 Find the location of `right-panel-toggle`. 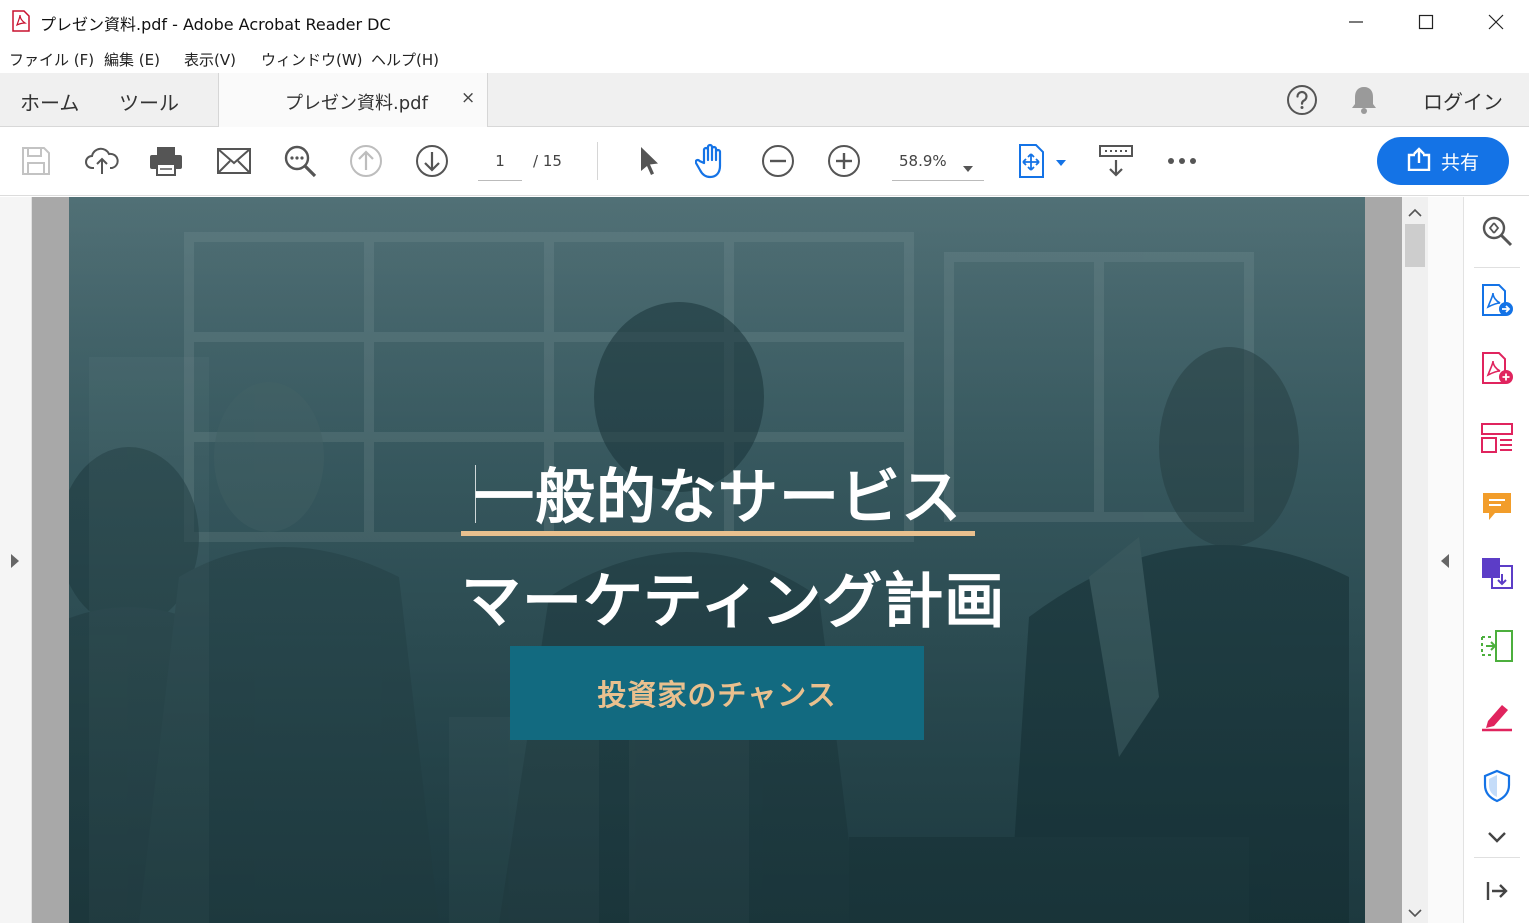

right-panel-toggle is located at coordinates (1446, 560).